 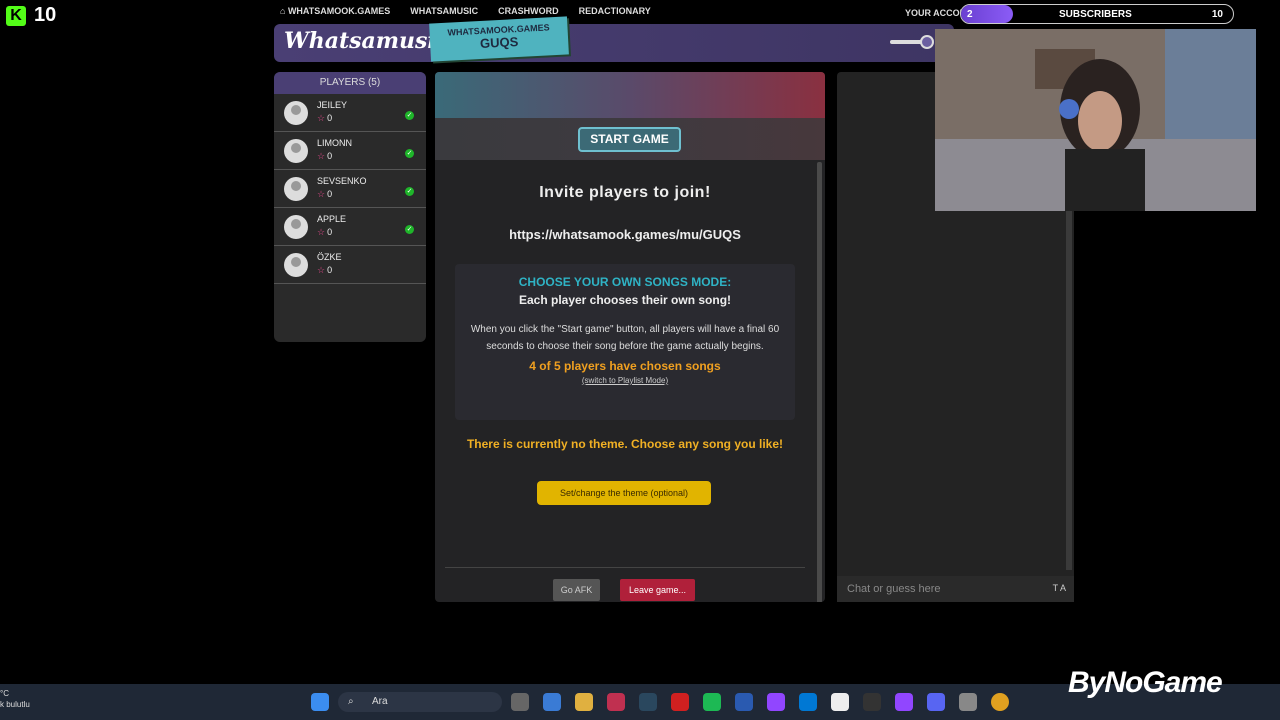 I want to click on twitch-icon, so click(x=904, y=702).